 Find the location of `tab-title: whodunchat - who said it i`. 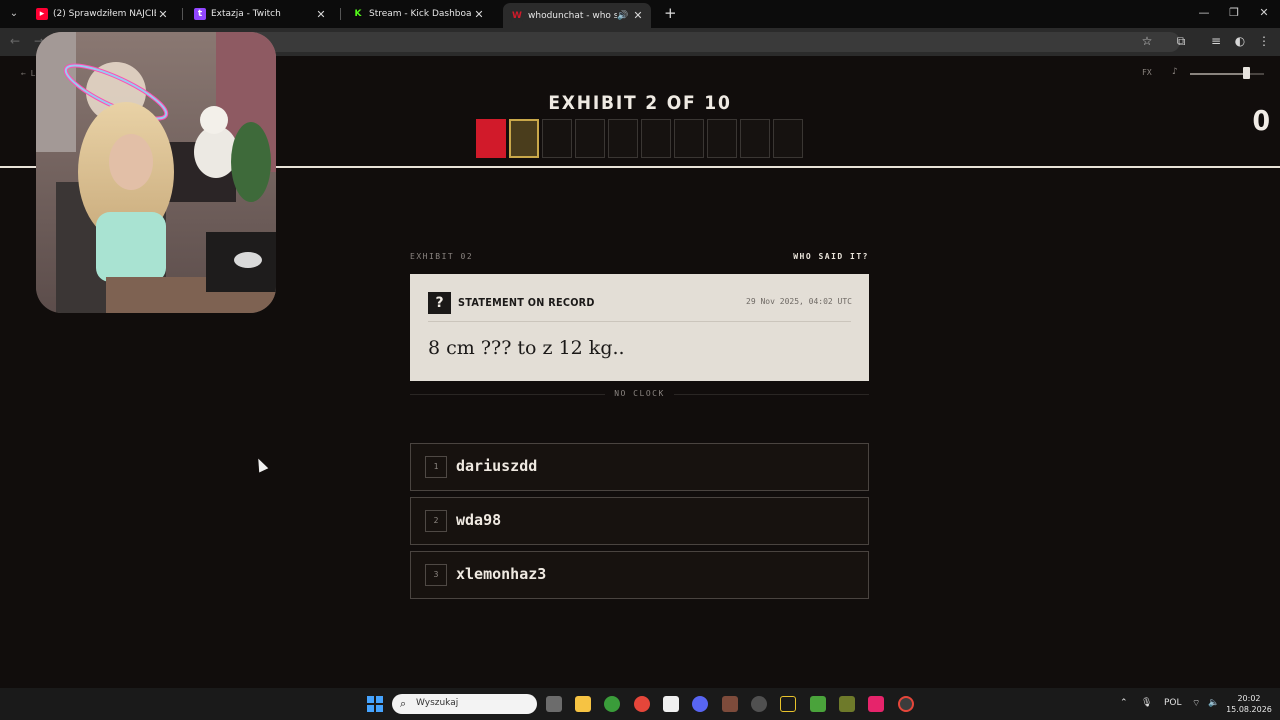

tab-title: whodunchat - who said it i is located at coordinates (572, 15).